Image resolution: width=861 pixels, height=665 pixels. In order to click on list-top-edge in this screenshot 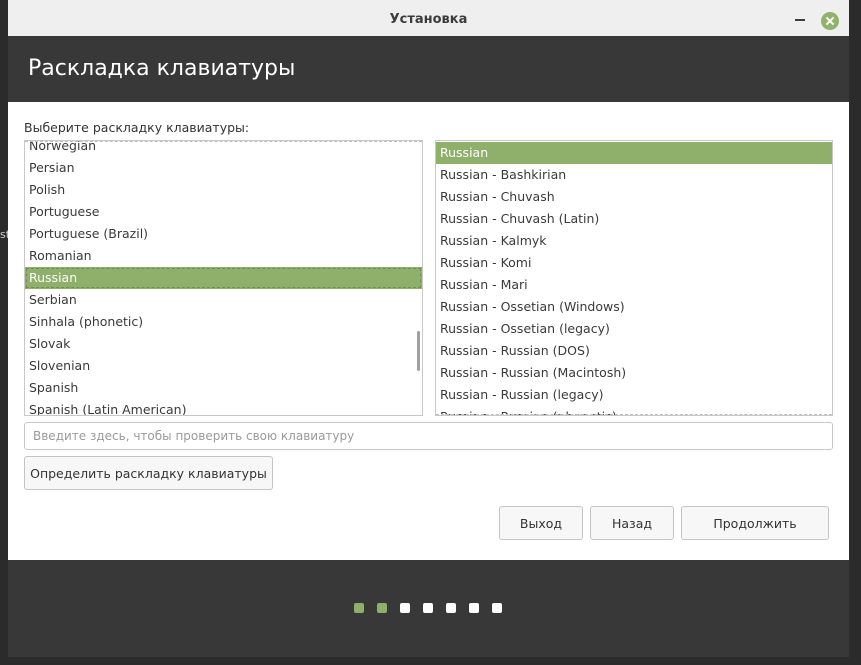, I will do `click(223, 141)`.